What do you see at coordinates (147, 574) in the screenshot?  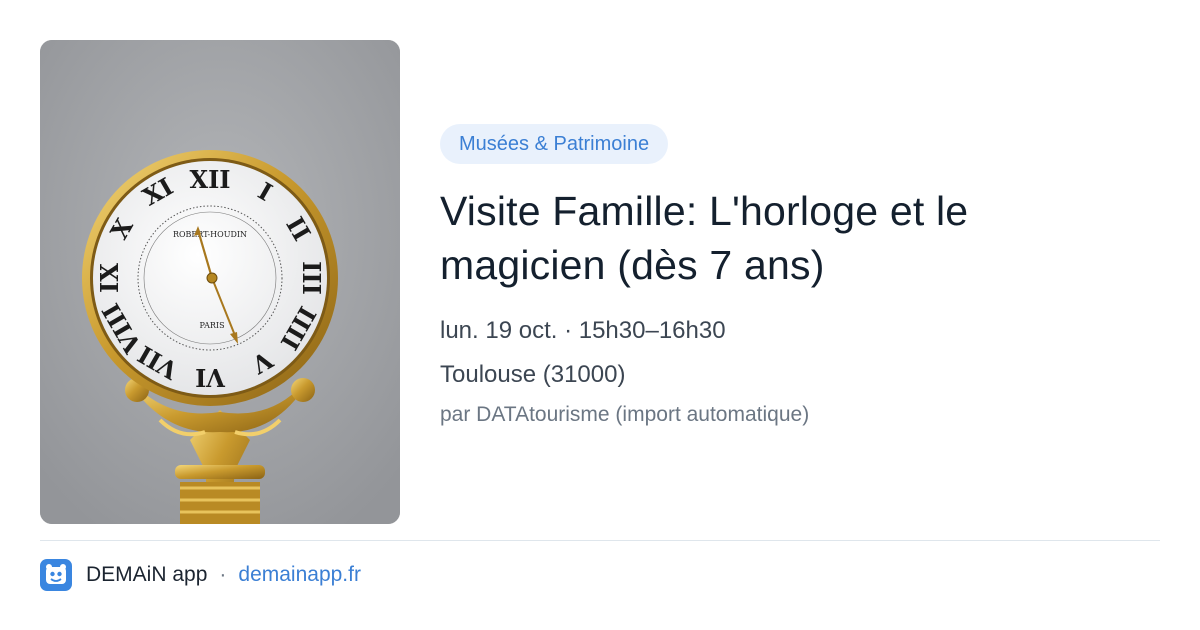 I see `app-name: DEMAiN app` at bounding box center [147, 574].